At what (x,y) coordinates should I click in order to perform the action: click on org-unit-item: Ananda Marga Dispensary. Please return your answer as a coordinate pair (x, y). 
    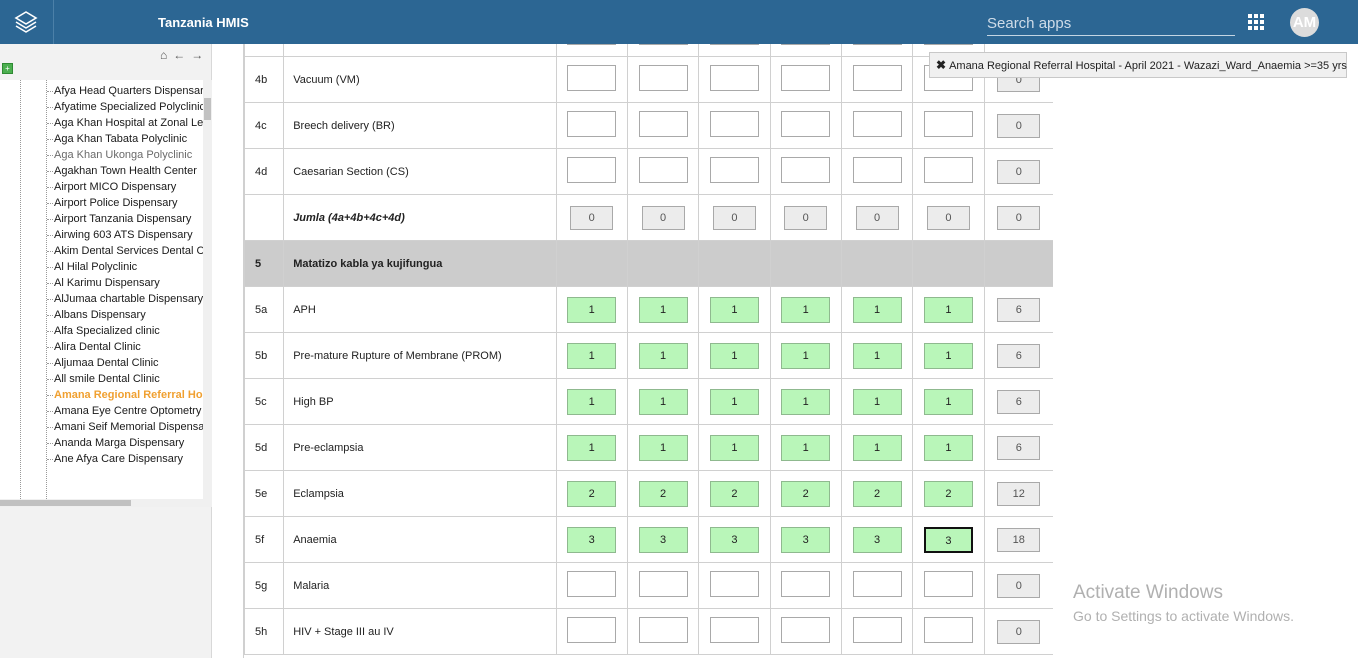
    Looking at the image, I should click on (125, 443).